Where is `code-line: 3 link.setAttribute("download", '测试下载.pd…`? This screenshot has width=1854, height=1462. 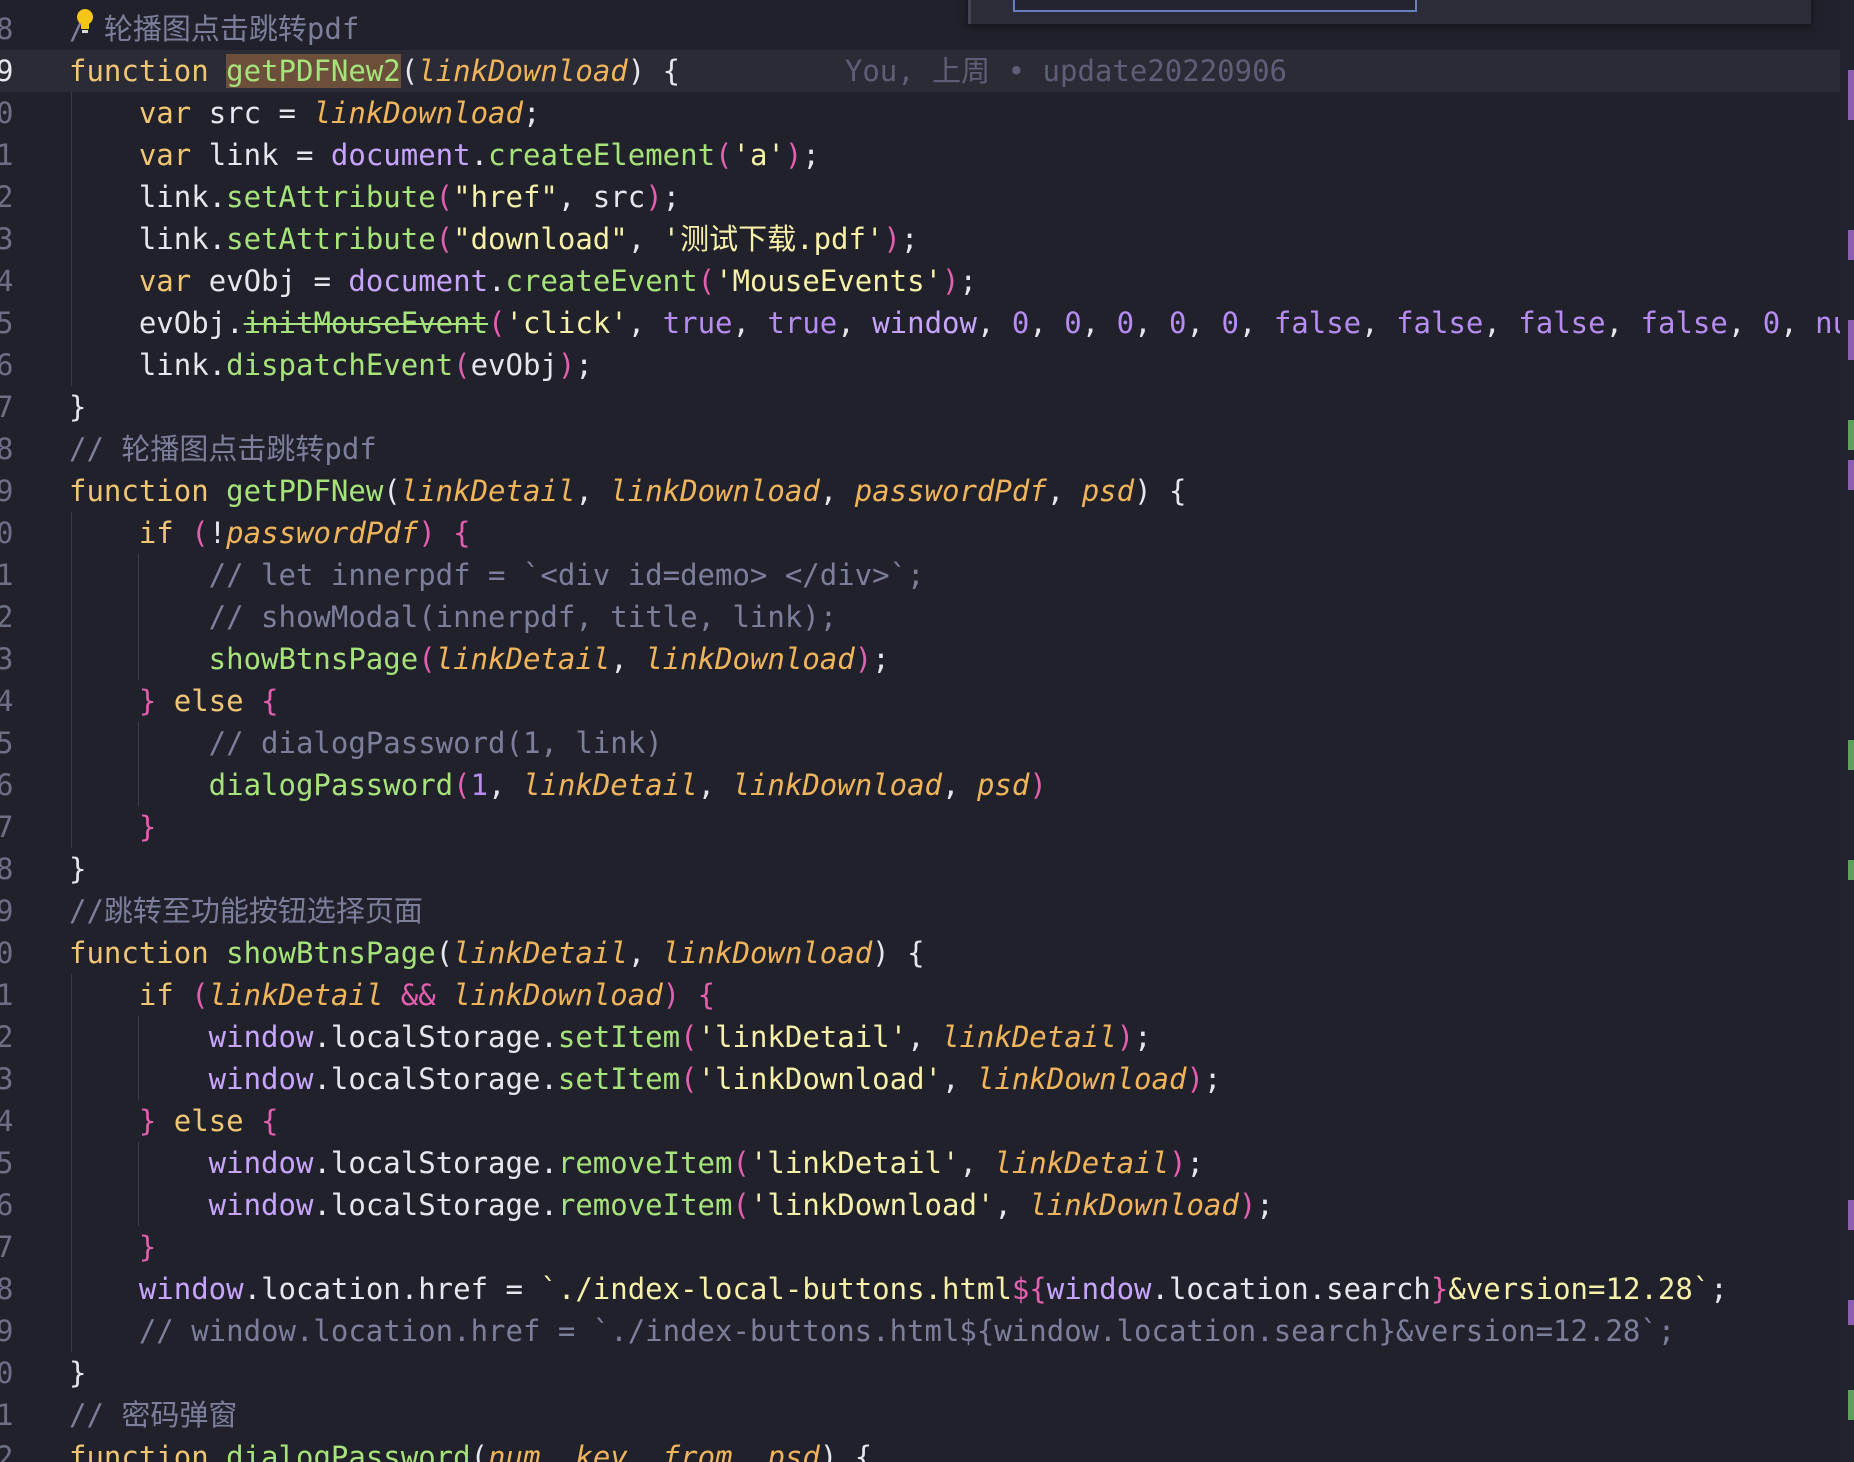 code-line: 3 link.setAttribute("download", '测试下载.pd… is located at coordinates (927, 239).